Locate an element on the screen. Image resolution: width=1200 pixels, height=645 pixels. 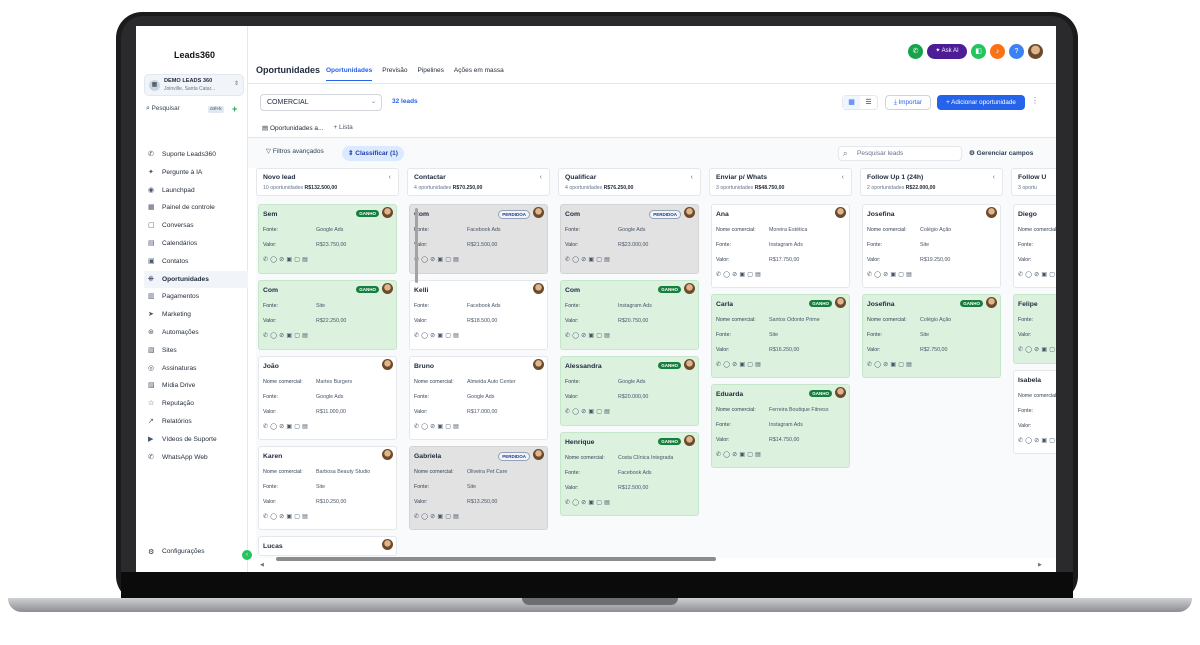
tab-previsao: Previsão is located at coordinates (394, 74).